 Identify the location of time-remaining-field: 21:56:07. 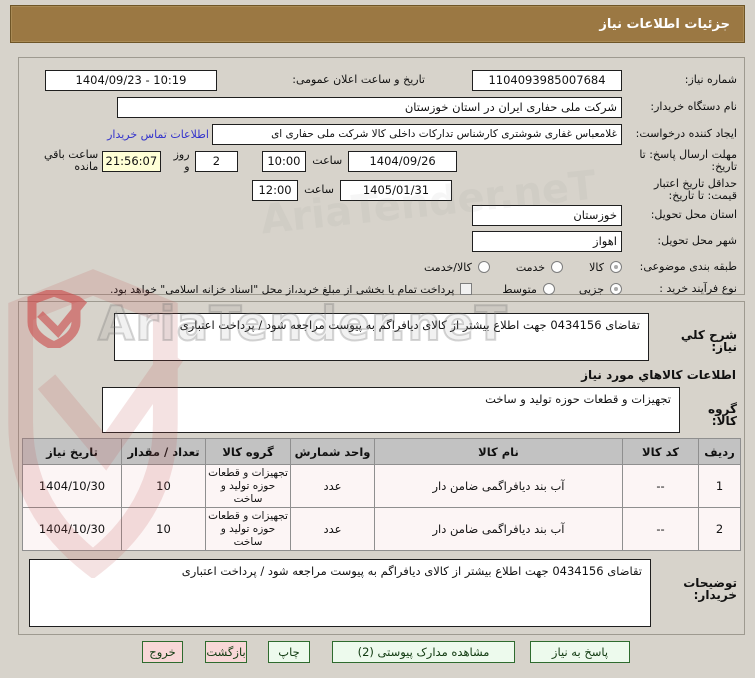
(131, 161).